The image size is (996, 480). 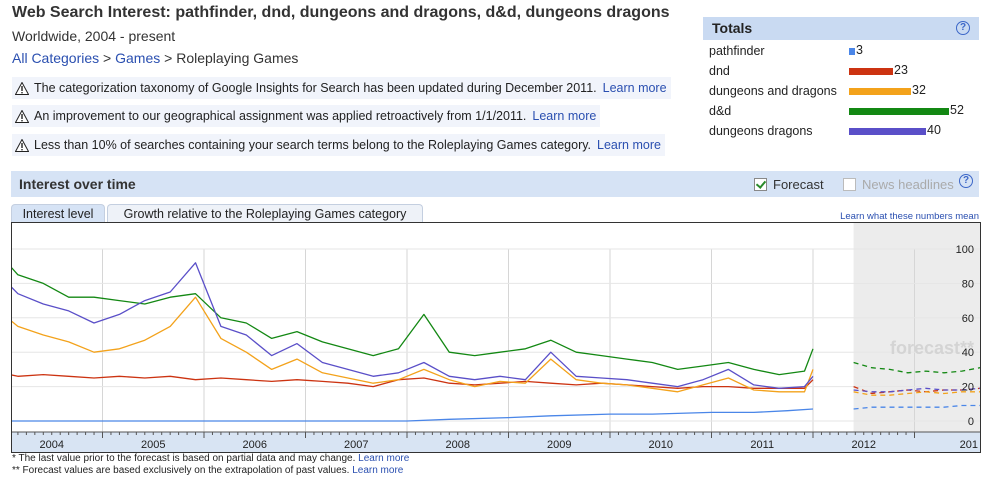 What do you see at coordinates (720, 111) in the screenshot?
I see `totals-term: d&d` at bounding box center [720, 111].